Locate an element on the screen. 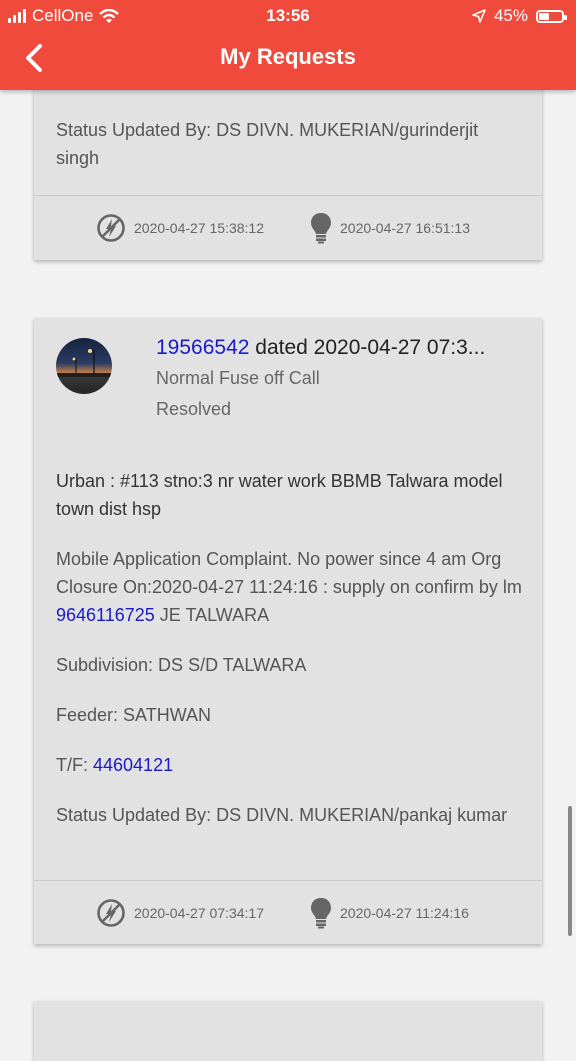 This screenshot has height=1061, width=576. page-title: My Requests is located at coordinates (288, 56).